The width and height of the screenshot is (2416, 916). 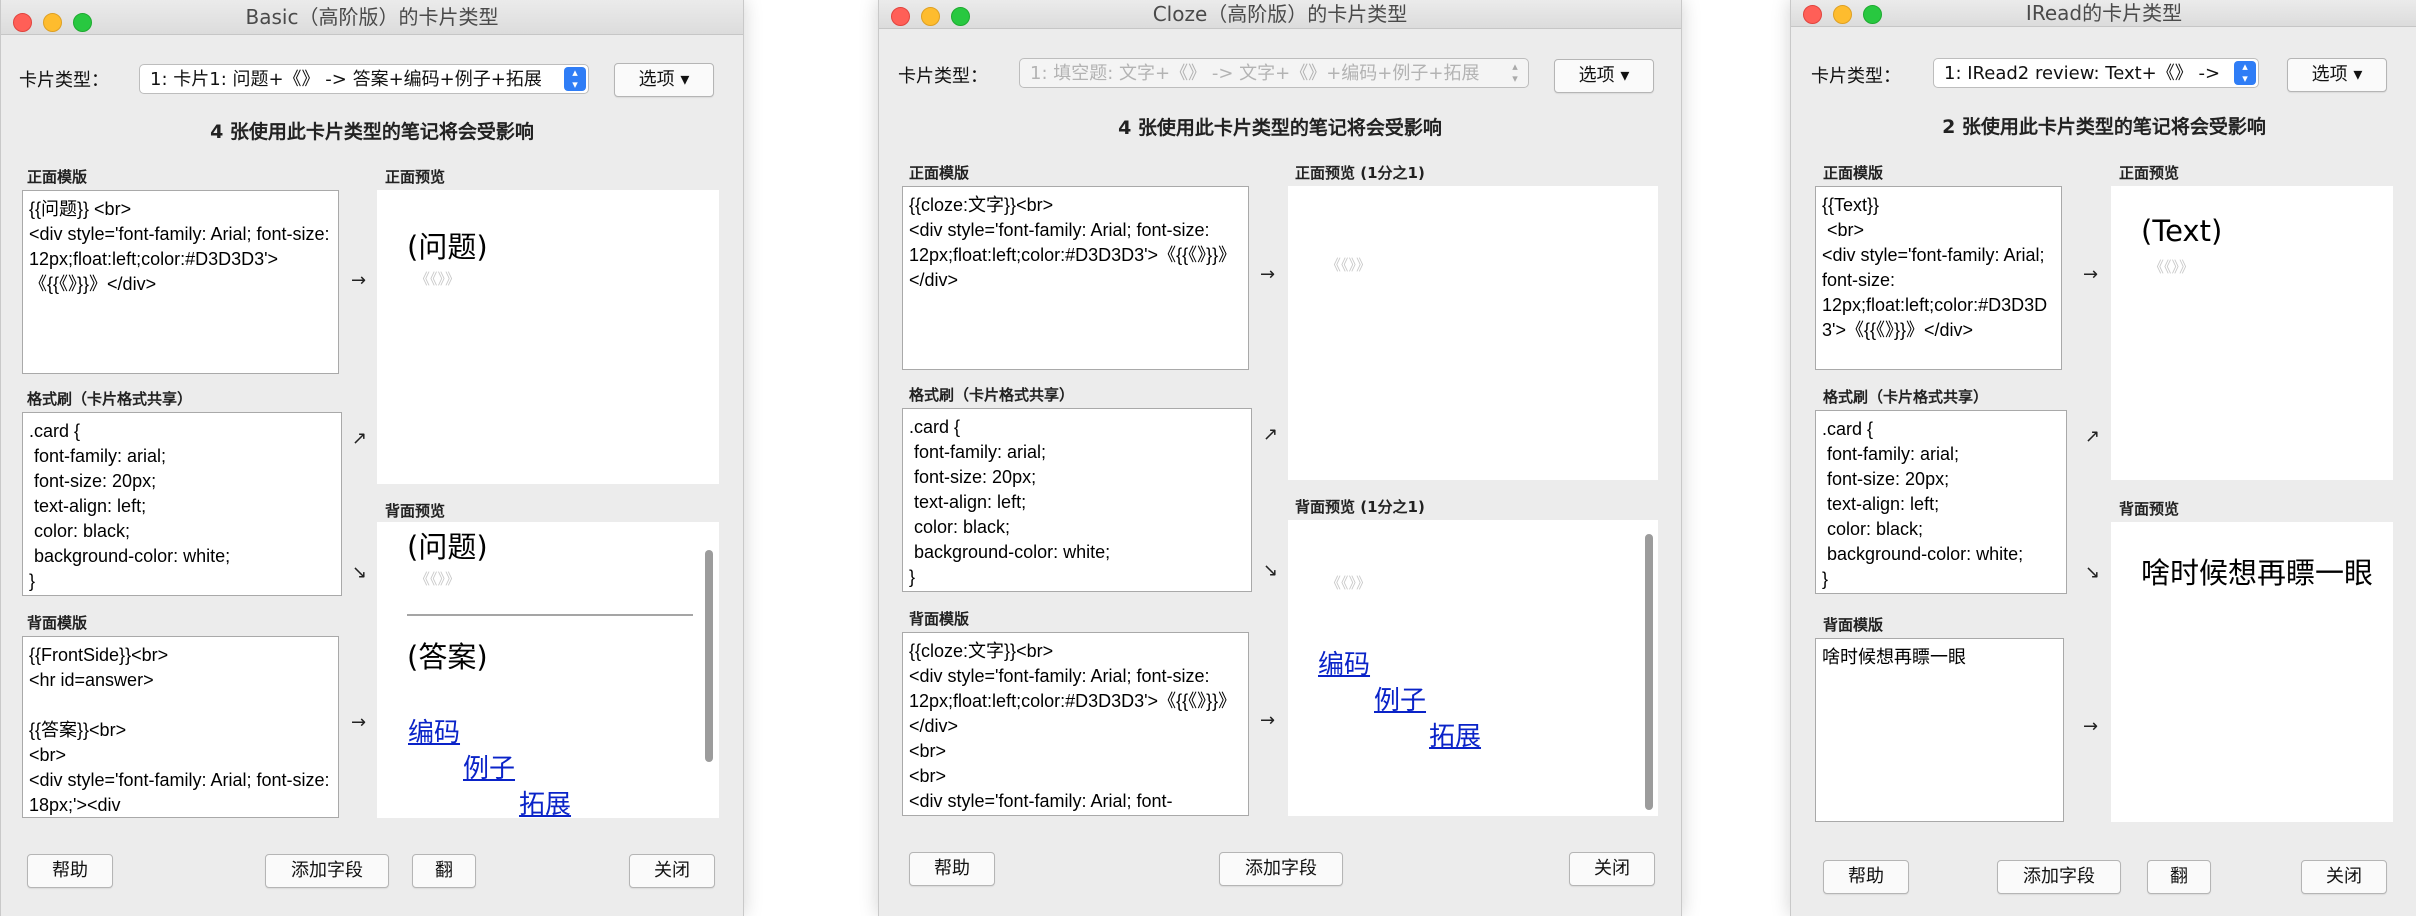 I want to click on front-preview-label: 正面预览, so click(x=2149, y=173).